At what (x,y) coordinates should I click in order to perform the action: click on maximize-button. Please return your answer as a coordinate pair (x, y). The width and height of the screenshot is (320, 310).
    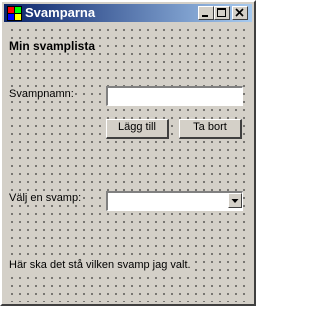
    Looking at the image, I should click on (222, 13).